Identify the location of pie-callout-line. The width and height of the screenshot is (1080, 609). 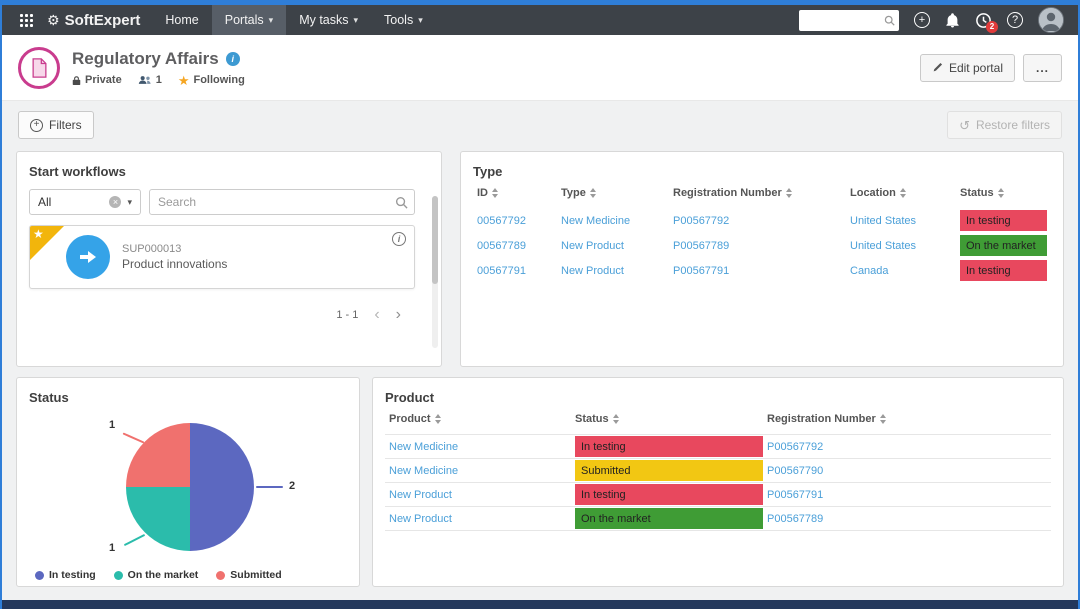
(133, 438).